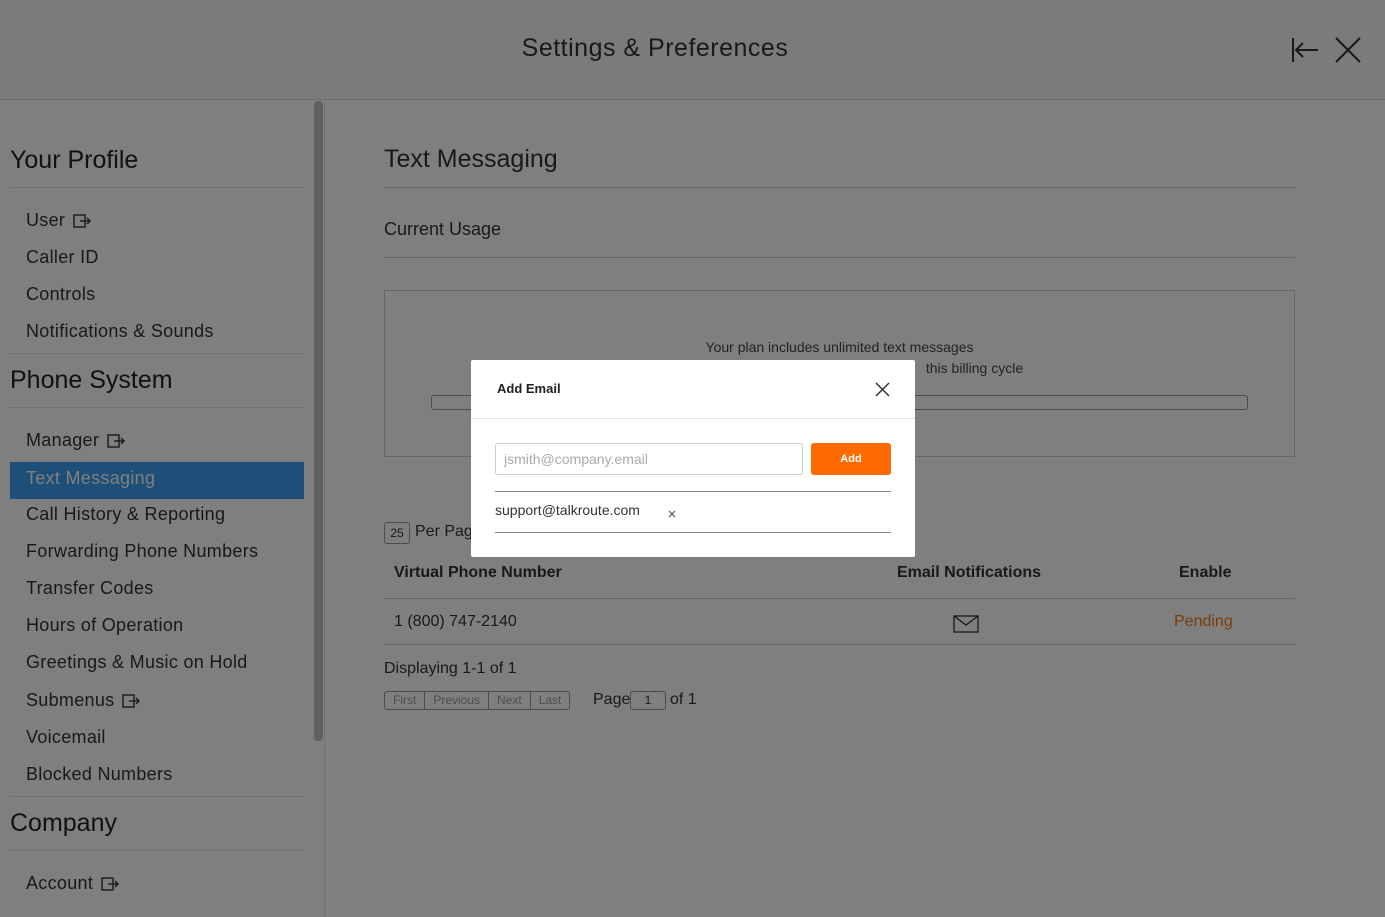  I want to click on email-input, so click(649, 459).